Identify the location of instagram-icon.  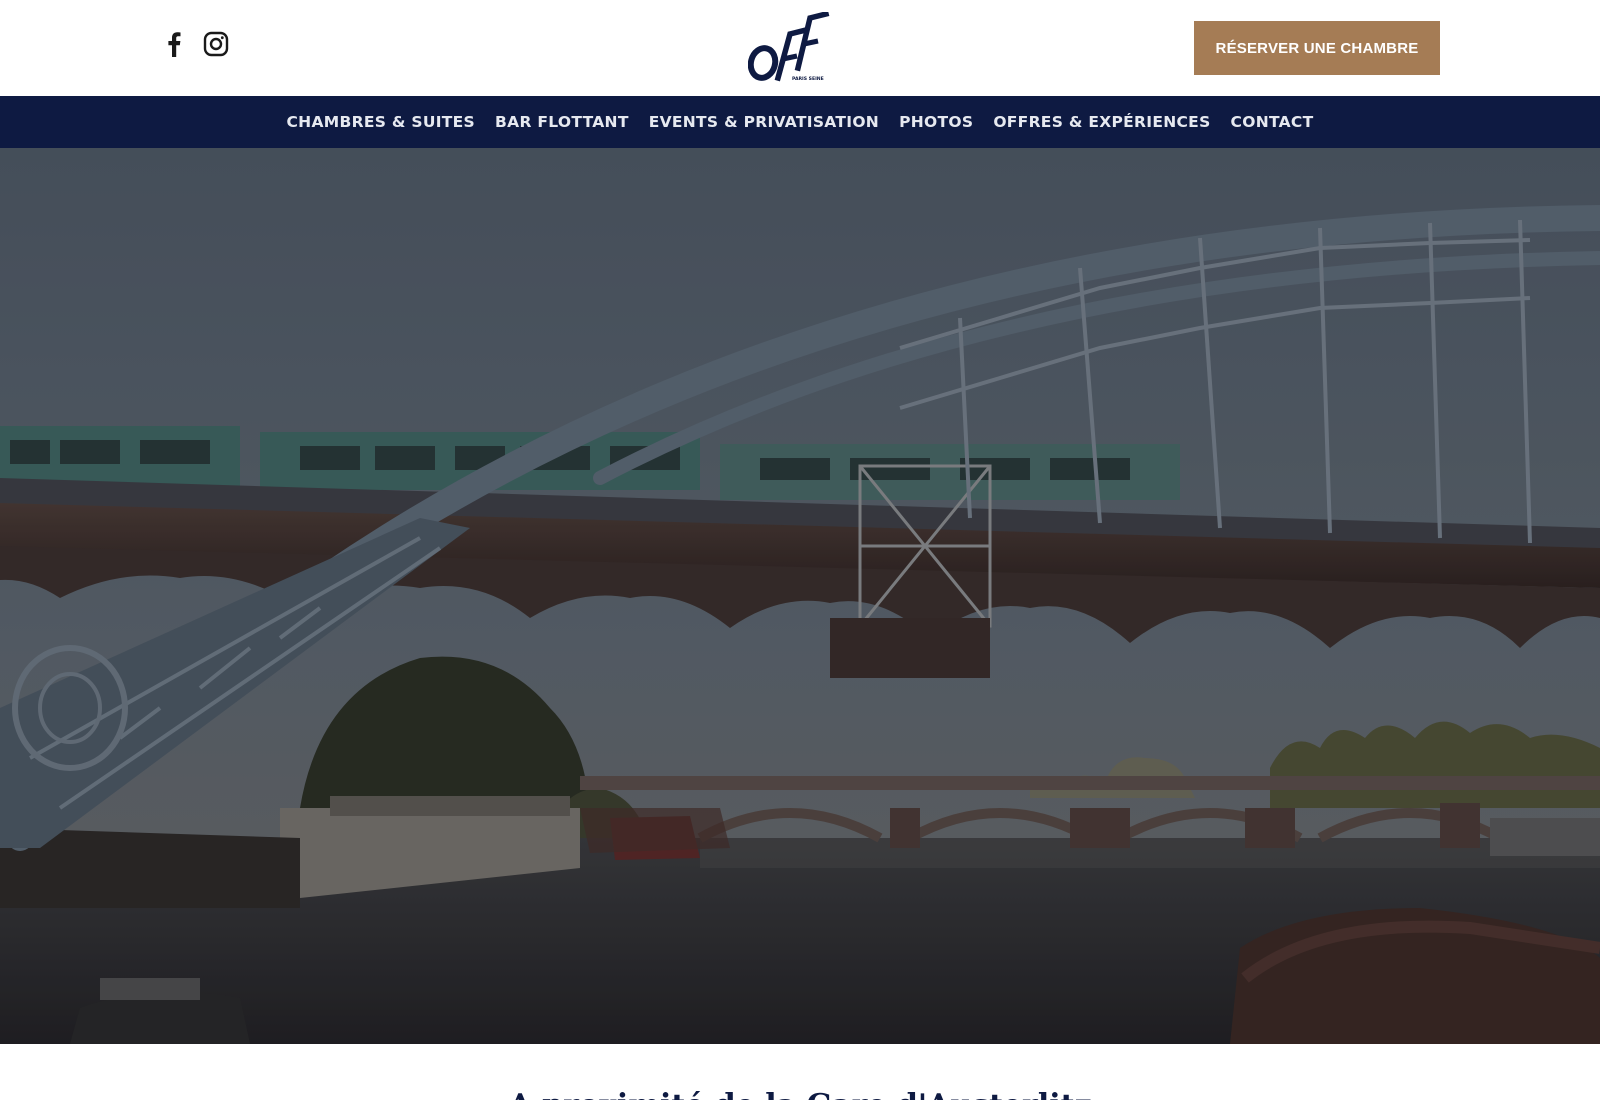
(216, 44).